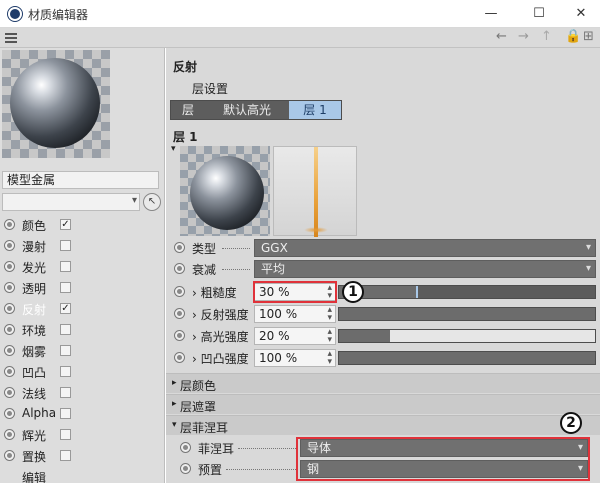 The image size is (600, 483). I want to click on highlight-box-fresnel, so click(443, 459).